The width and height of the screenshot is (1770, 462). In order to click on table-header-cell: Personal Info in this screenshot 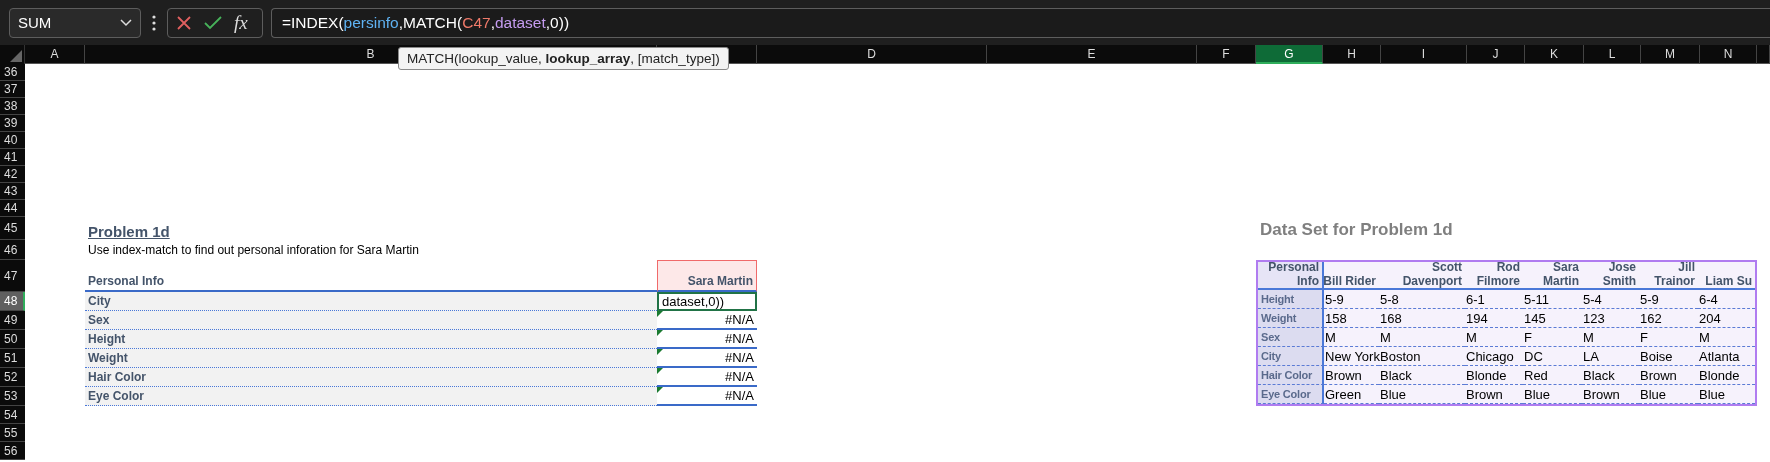, I will do `click(1291, 276)`.